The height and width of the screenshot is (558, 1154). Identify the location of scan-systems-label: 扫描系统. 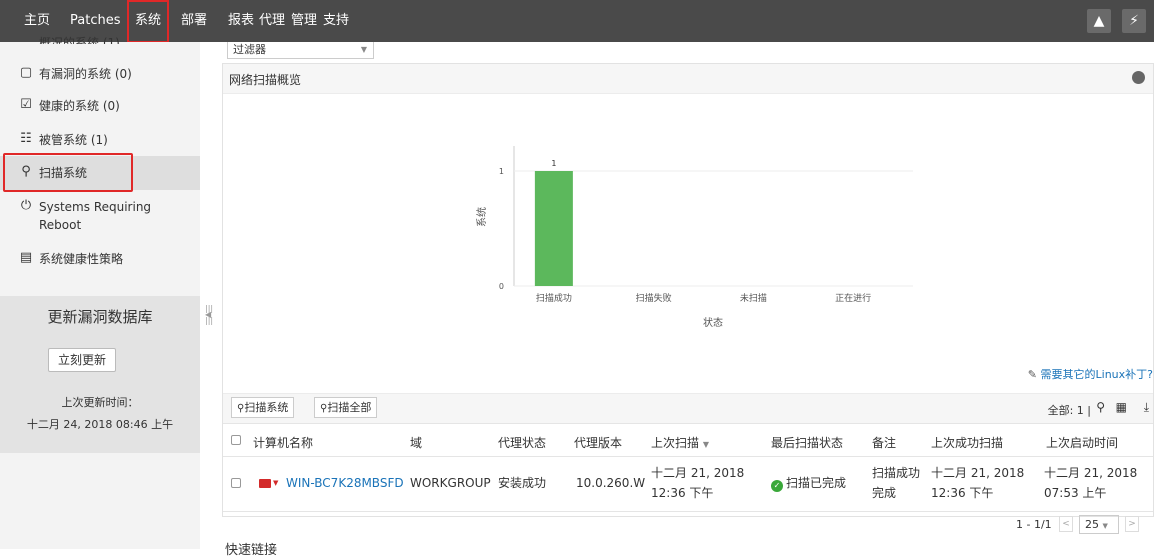
(266, 407).